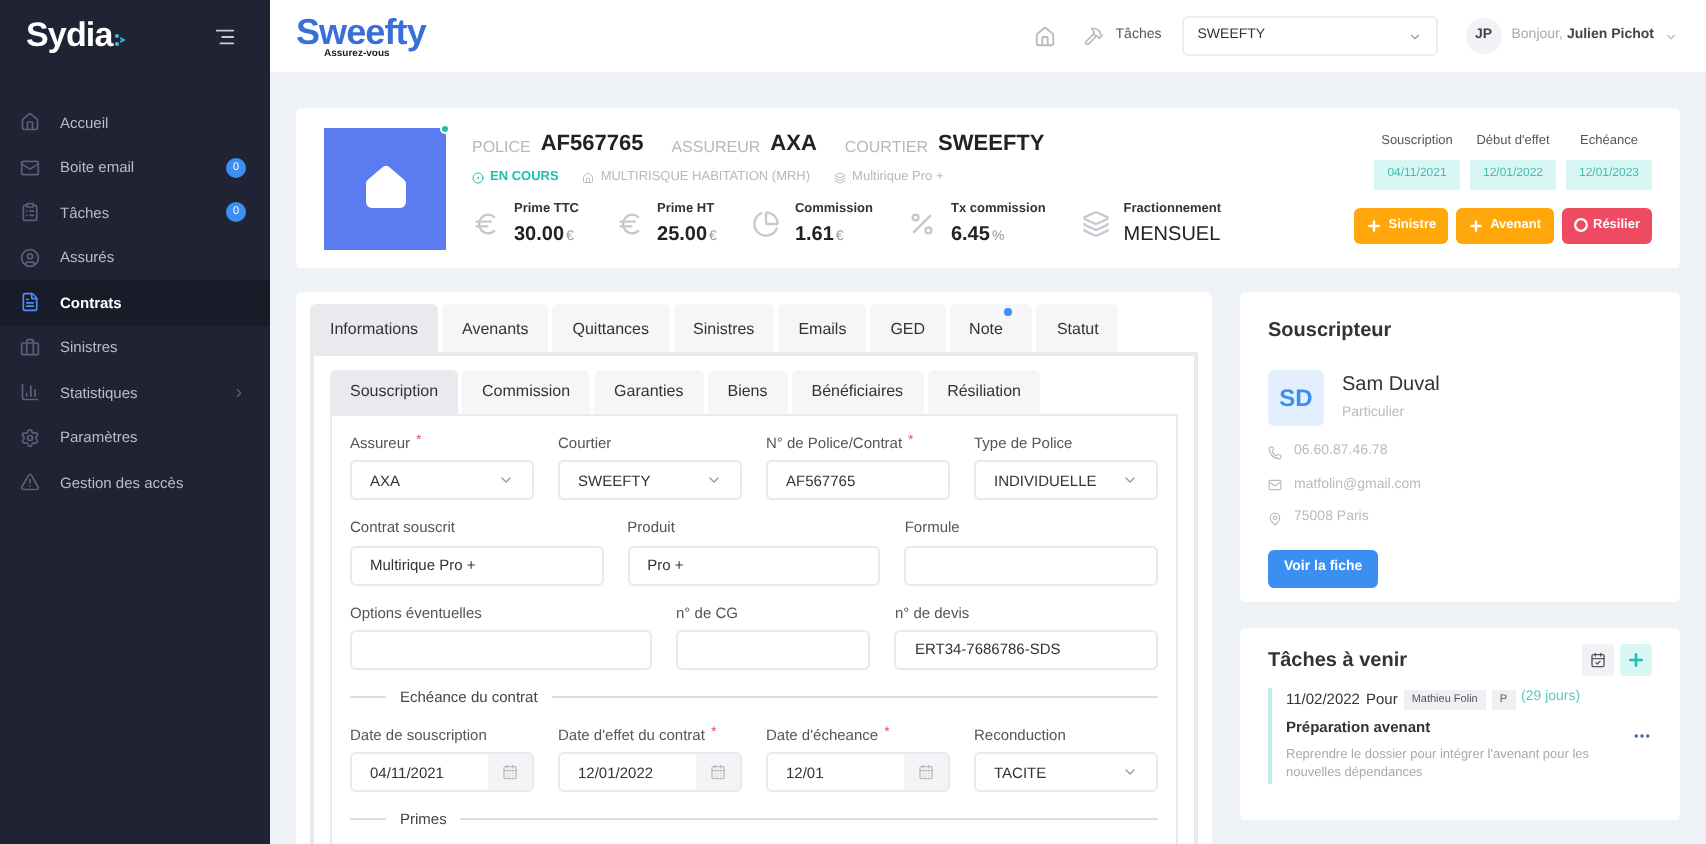 This screenshot has width=1706, height=844. What do you see at coordinates (69, 36) in the screenshot?
I see `brand-logo: Sydia` at bounding box center [69, 36].